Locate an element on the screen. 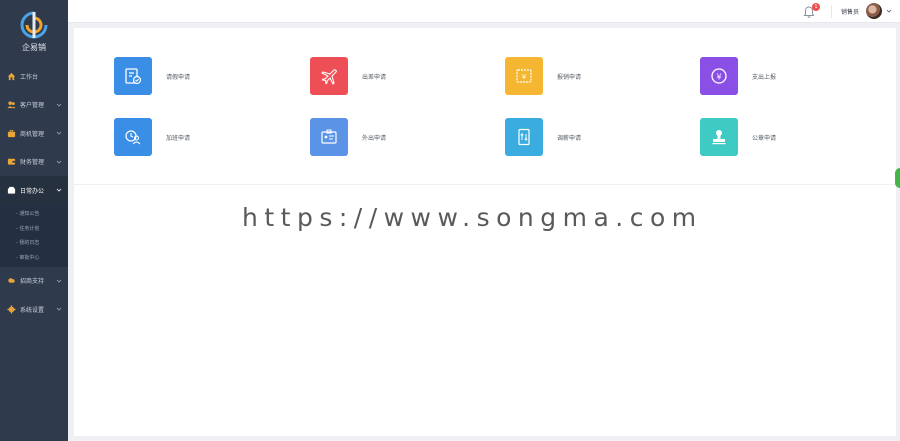 The image size is (900, 441). sidebar-item-workbench: 工作台 is located at coordinates (34, 76).